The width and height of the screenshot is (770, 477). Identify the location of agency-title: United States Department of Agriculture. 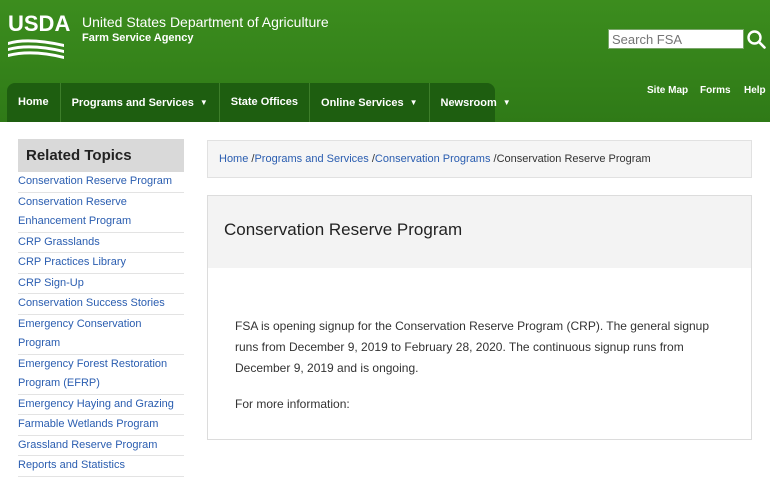
(205, 22).